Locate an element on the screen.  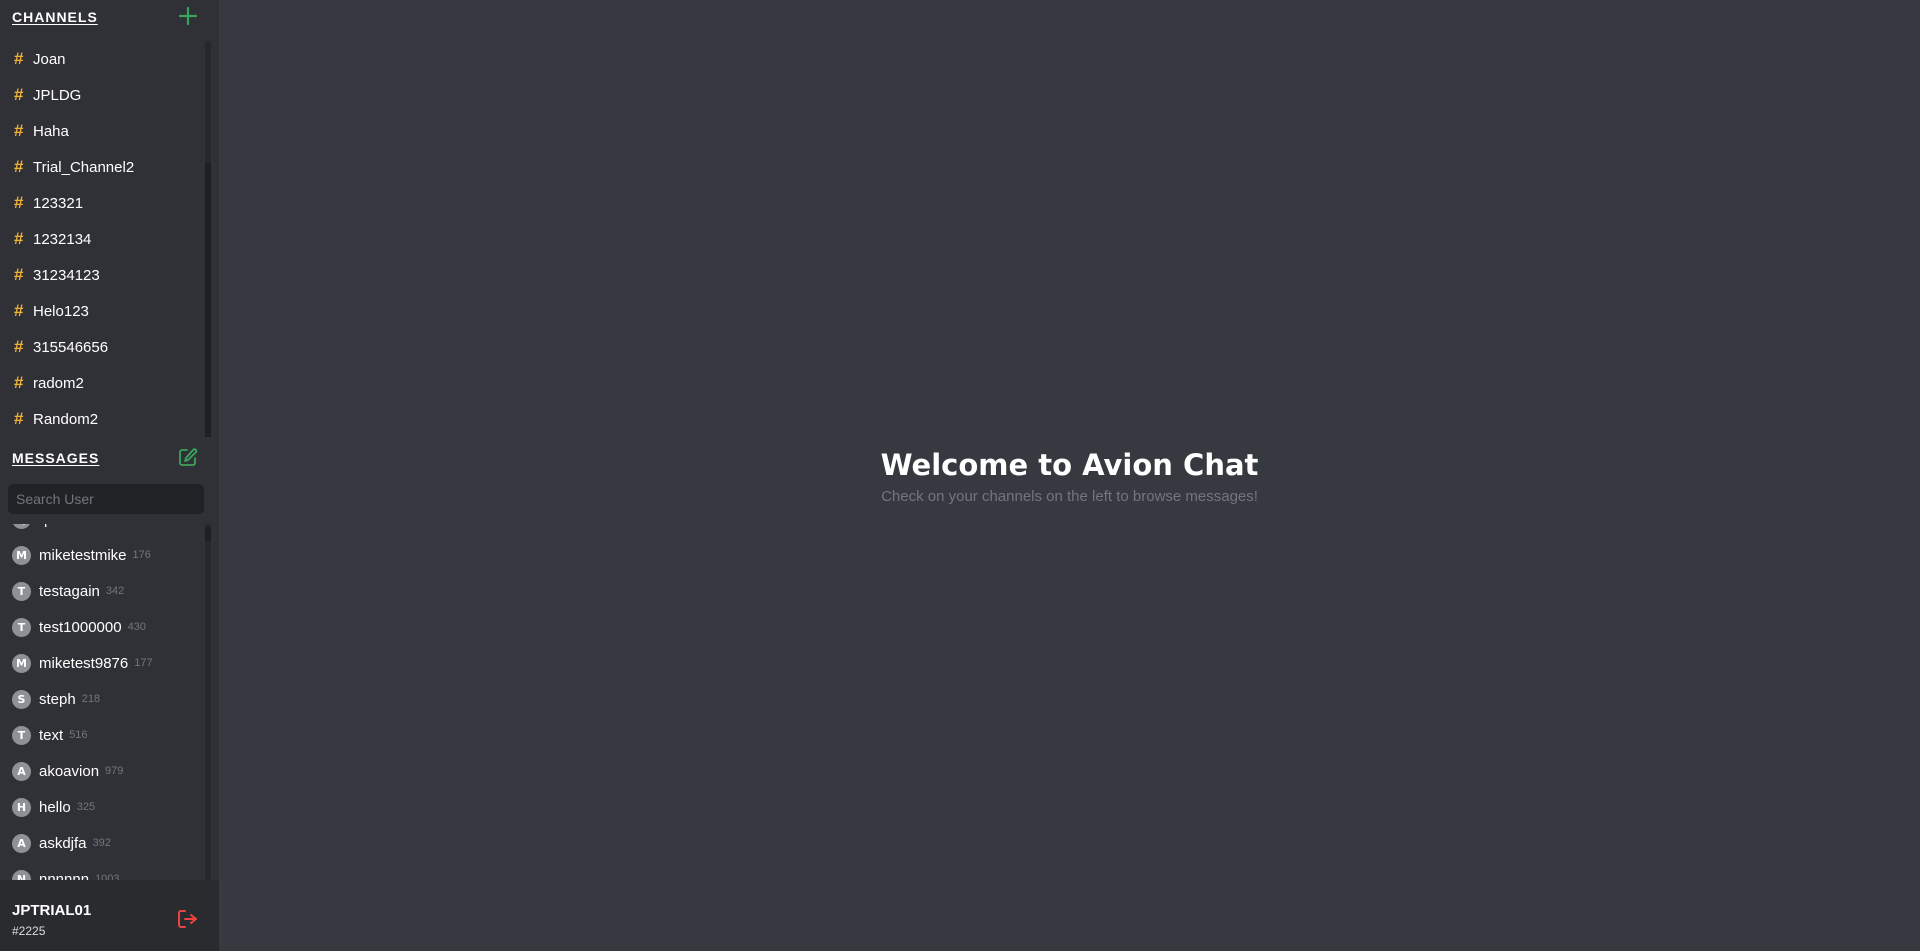
channel-item: # JPLDG is located at coordinates (102, 95).